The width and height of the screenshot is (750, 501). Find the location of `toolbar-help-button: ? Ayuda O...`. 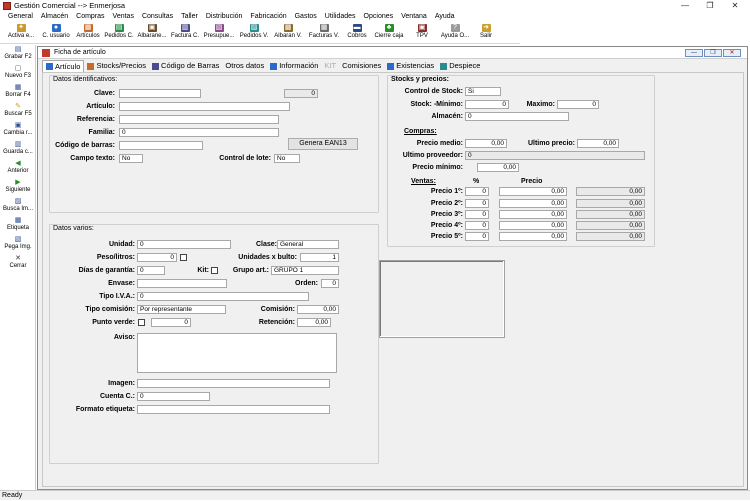

toolbar-help-button: ? Ayuda O... is located at coordinates (455, 33).